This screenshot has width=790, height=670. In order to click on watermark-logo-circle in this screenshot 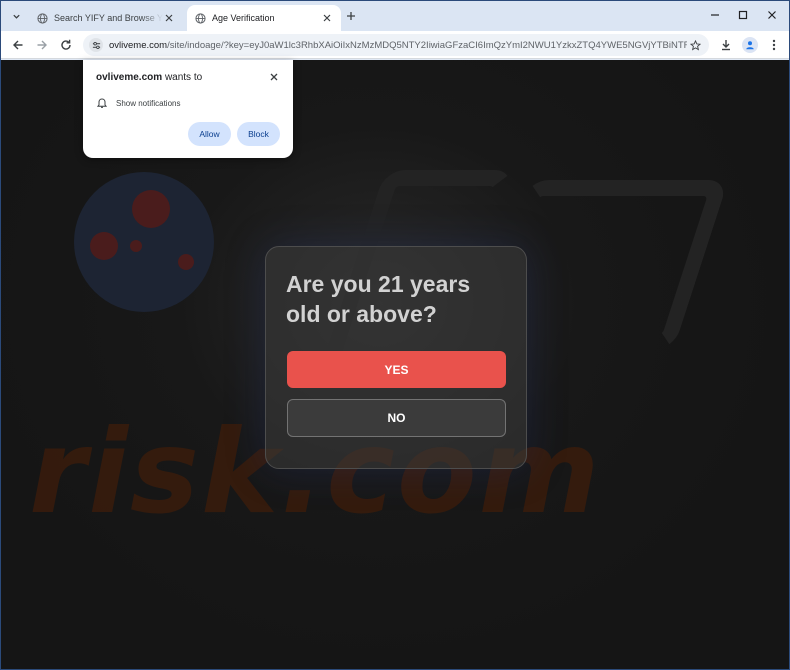, I will do `click(144, 242)`.